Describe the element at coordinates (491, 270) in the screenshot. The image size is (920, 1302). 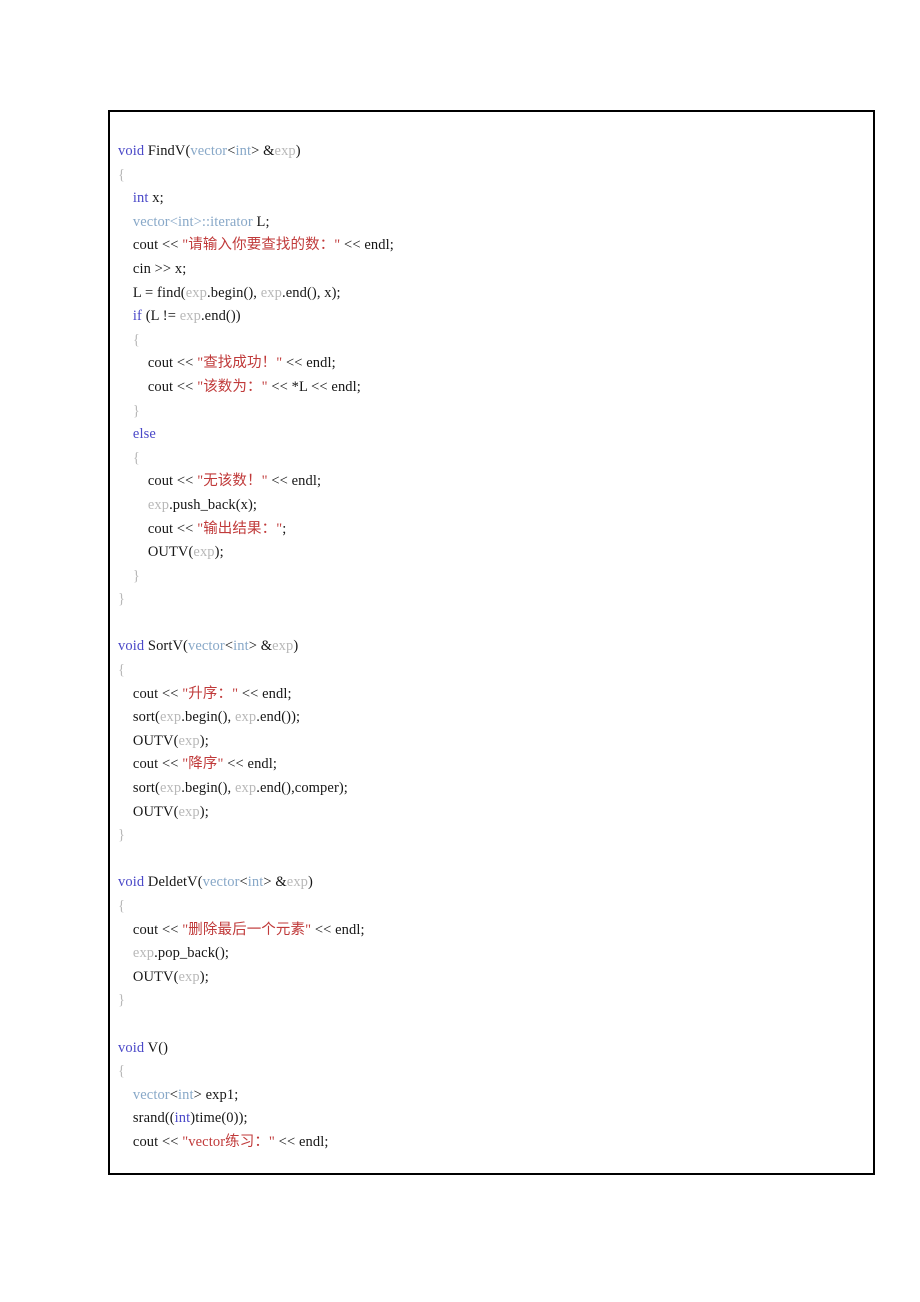
I see `code-line: cin >> x;` at that location.